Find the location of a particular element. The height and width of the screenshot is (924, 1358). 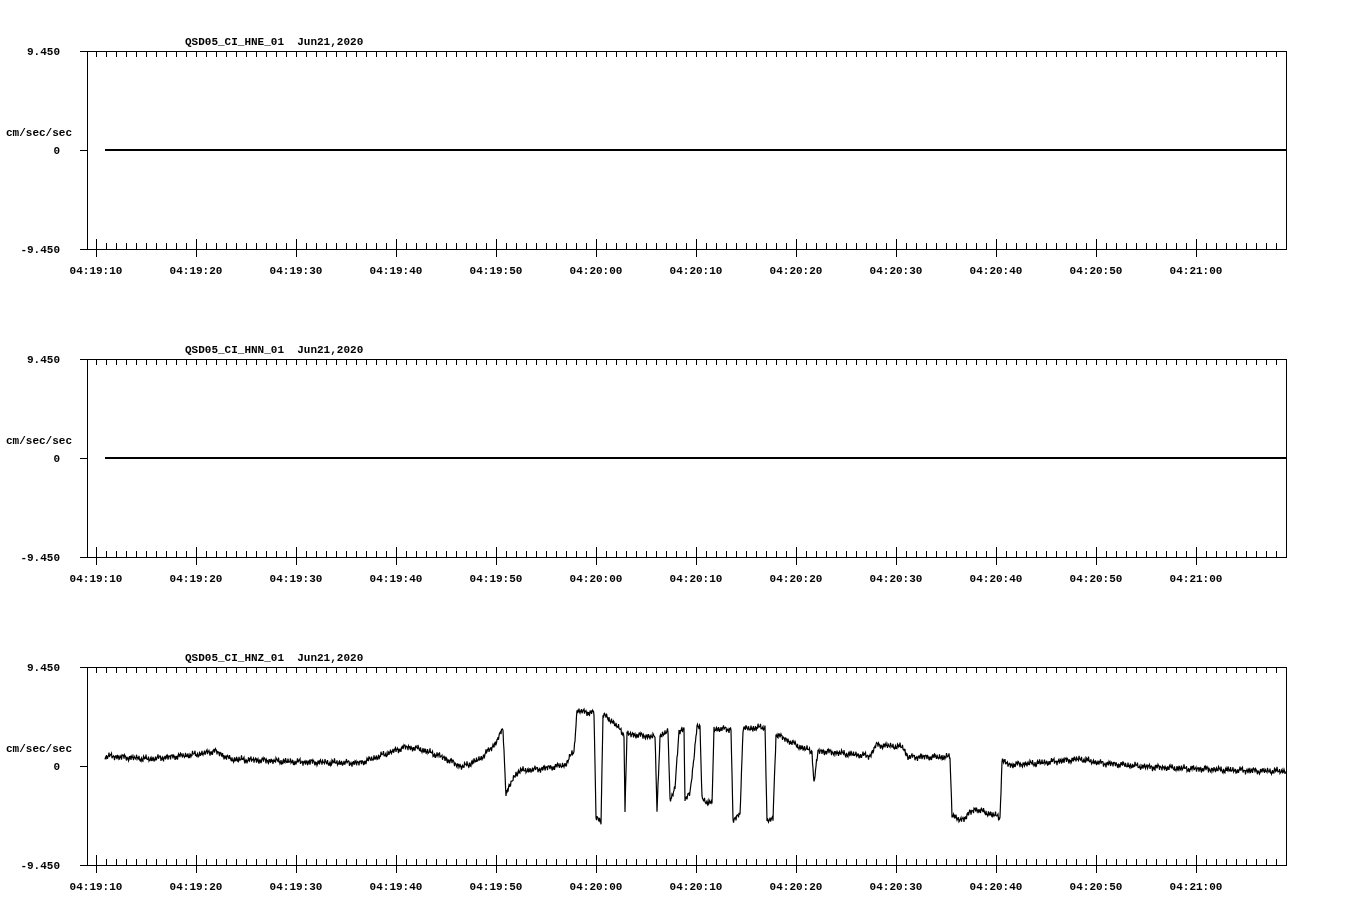

chart-title: QSD05_CI_HNZ_01 Jun21,2020 is located at coordinates (274, 658).